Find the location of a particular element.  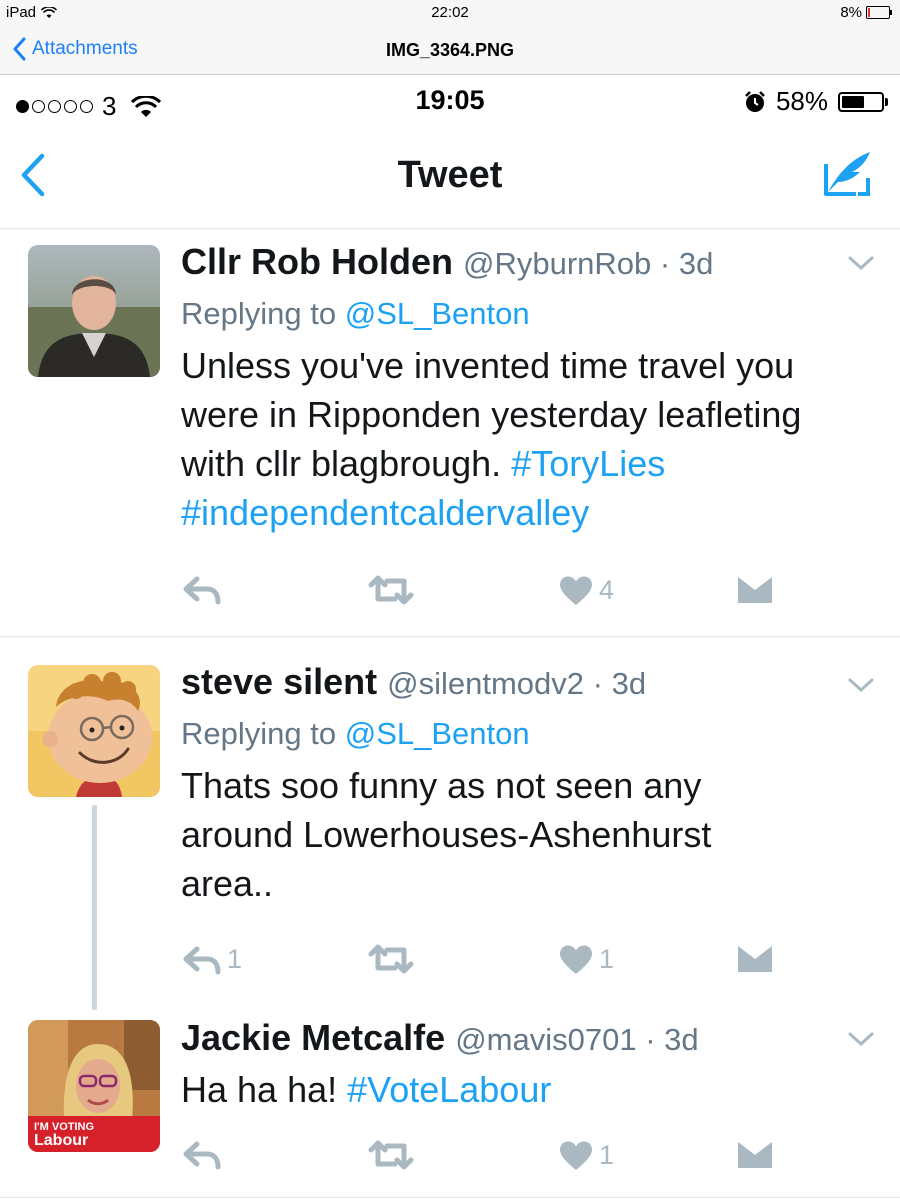

compose-icon is located at coordinates (847, 174).